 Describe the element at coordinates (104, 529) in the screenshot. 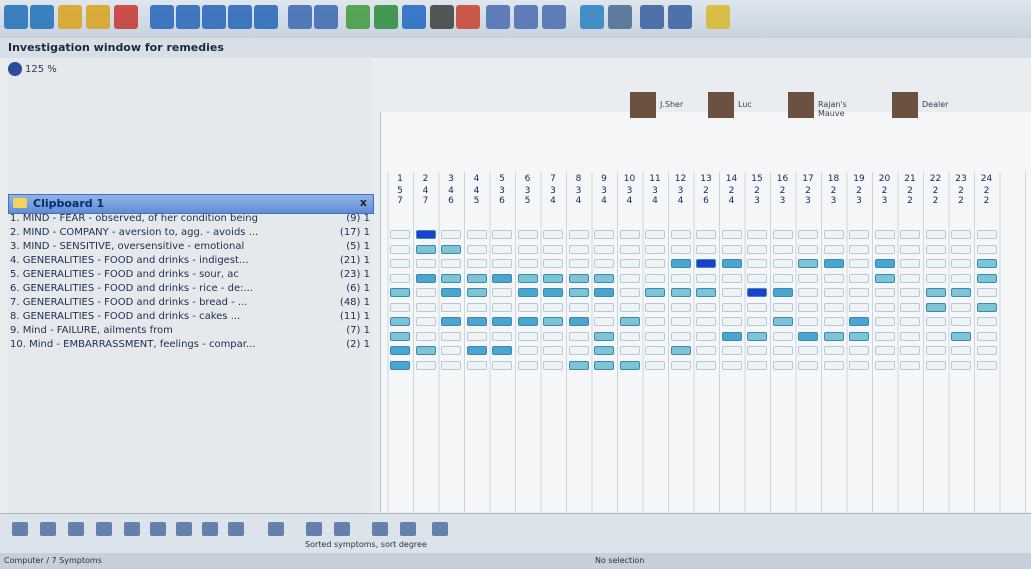

I see `add-icon` at that location.